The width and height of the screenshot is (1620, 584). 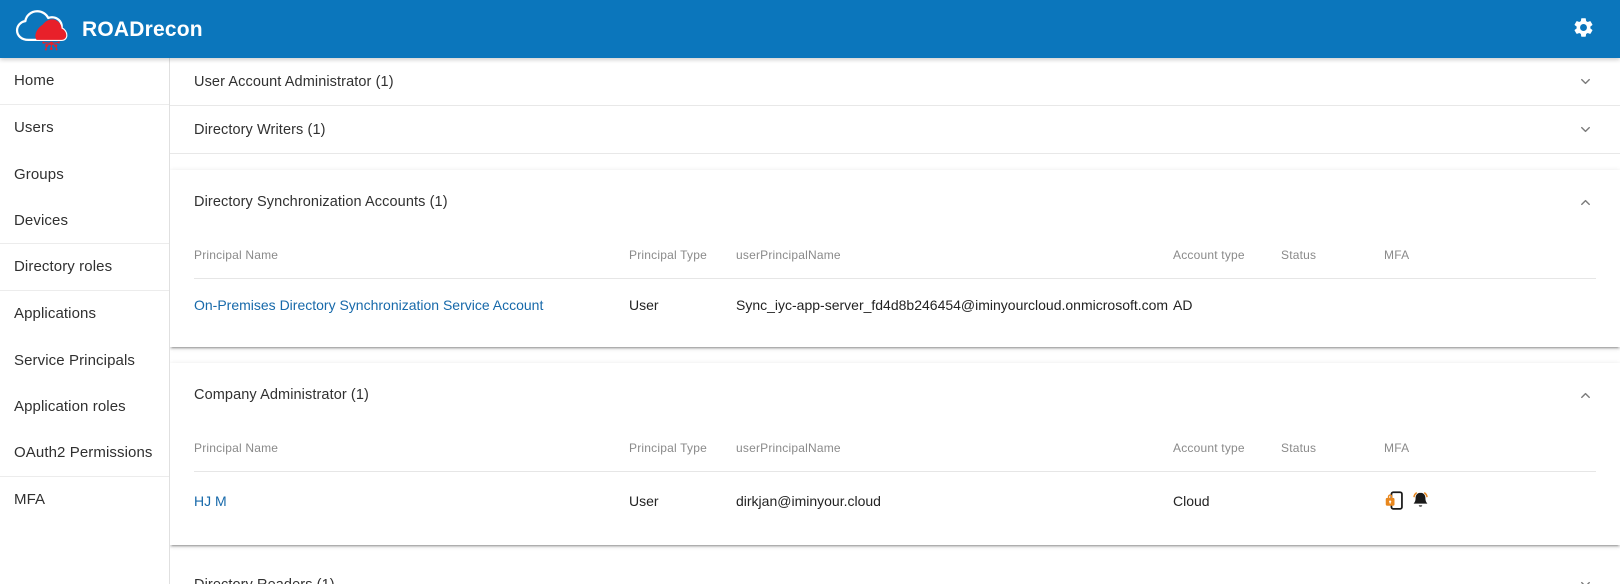 I want to click on role-panel-user-account-administrator: User Account Administrator (1), so click(x=895, y=82).